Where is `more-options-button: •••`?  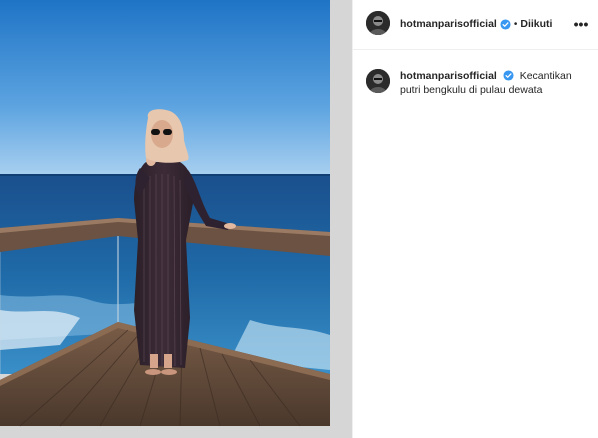
more-options-button: ••• is located at coordinates (581, 24).